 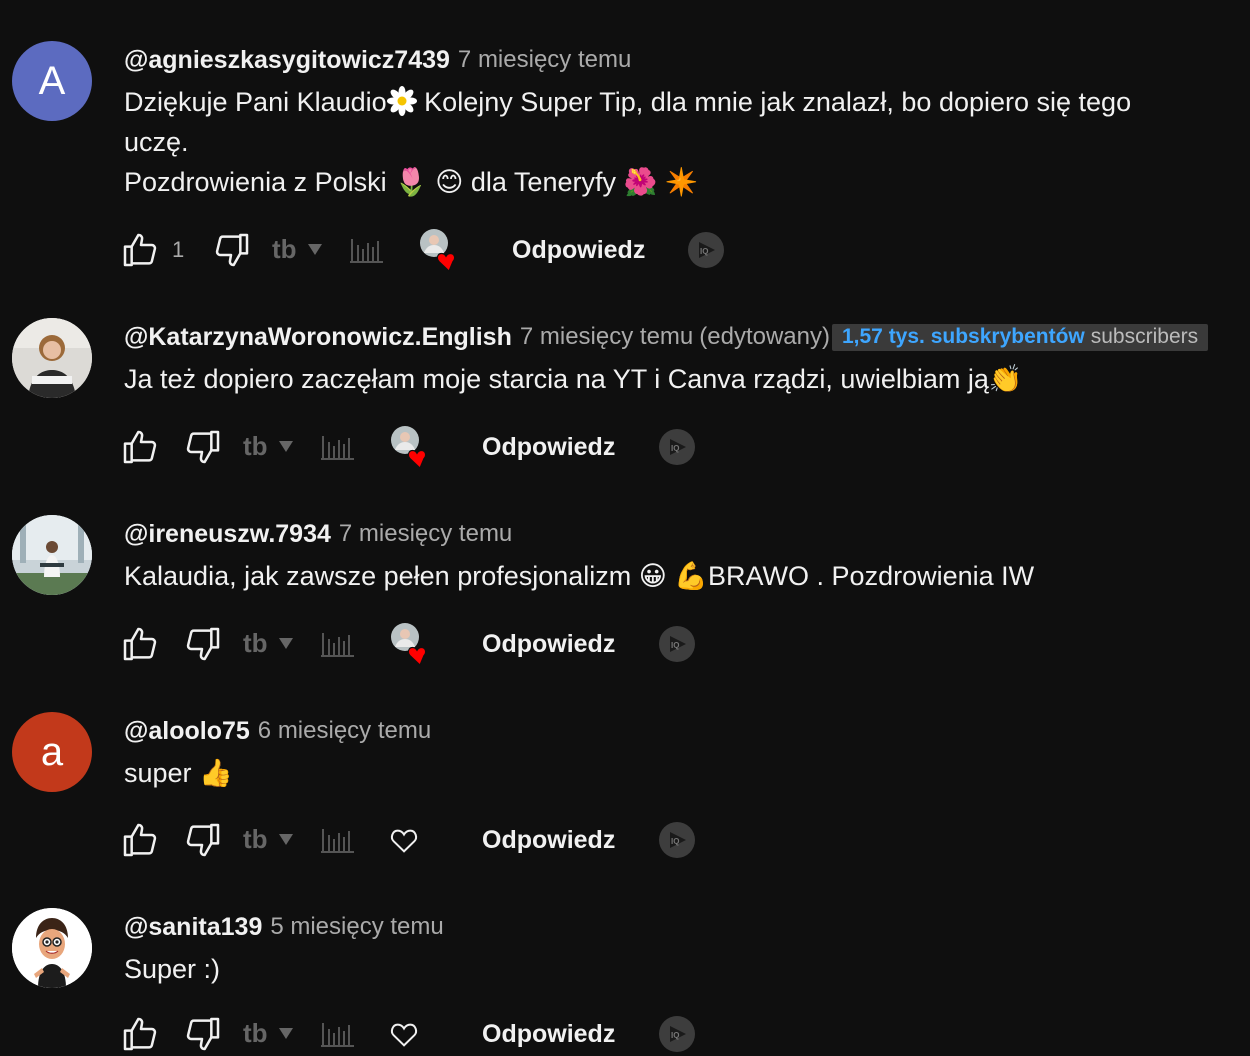 I want to click on avatar: a, so click(x=52, y=752).